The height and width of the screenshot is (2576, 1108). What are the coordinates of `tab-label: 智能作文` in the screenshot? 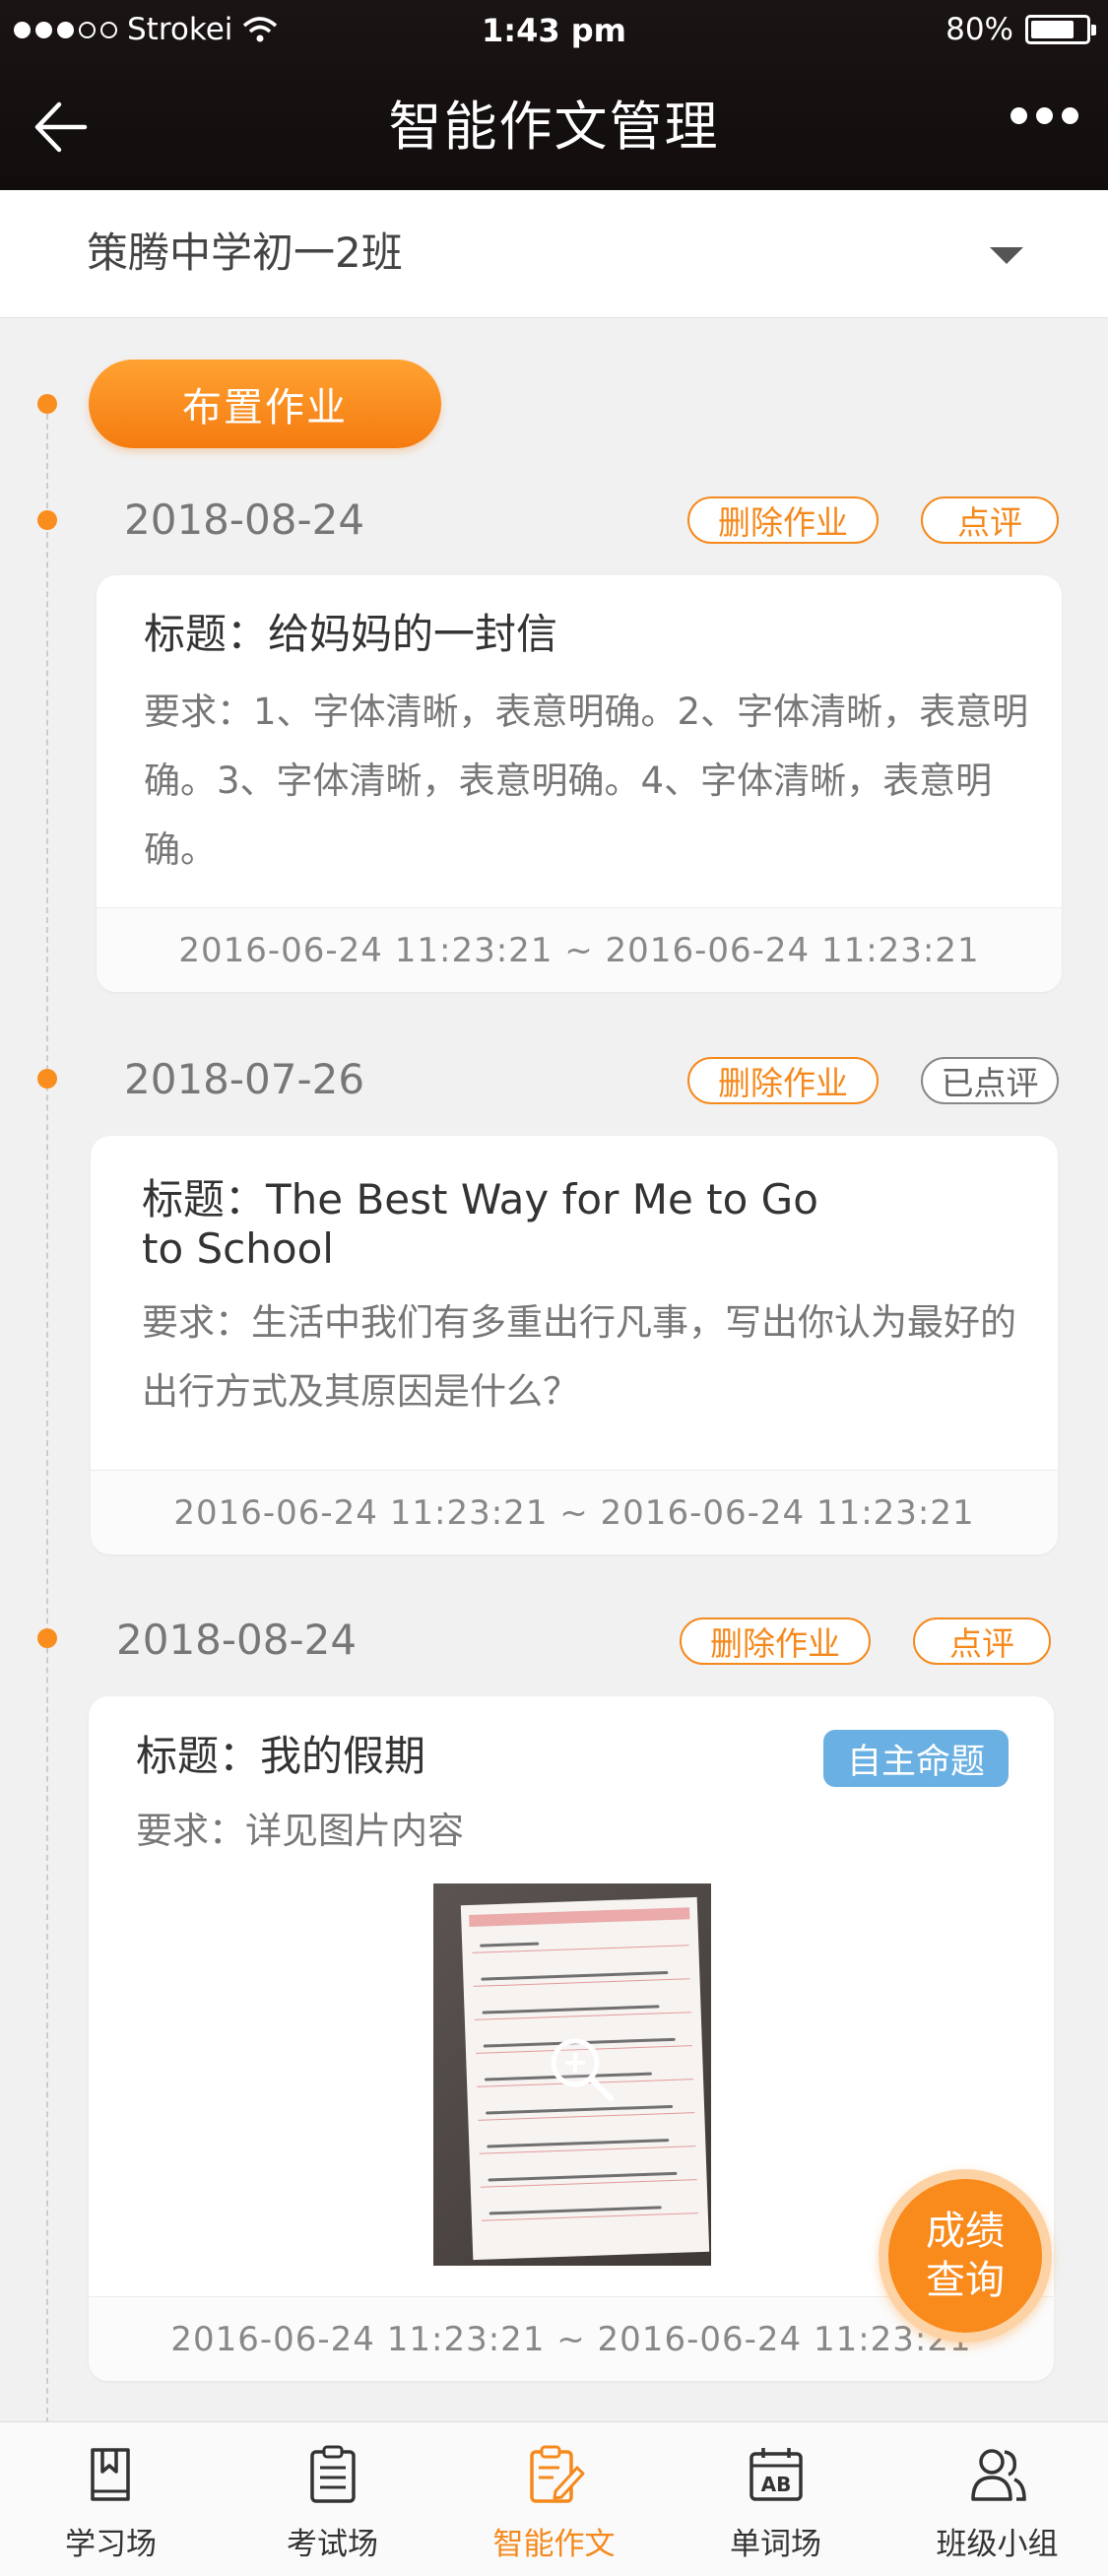 It's located at (554, 2544).